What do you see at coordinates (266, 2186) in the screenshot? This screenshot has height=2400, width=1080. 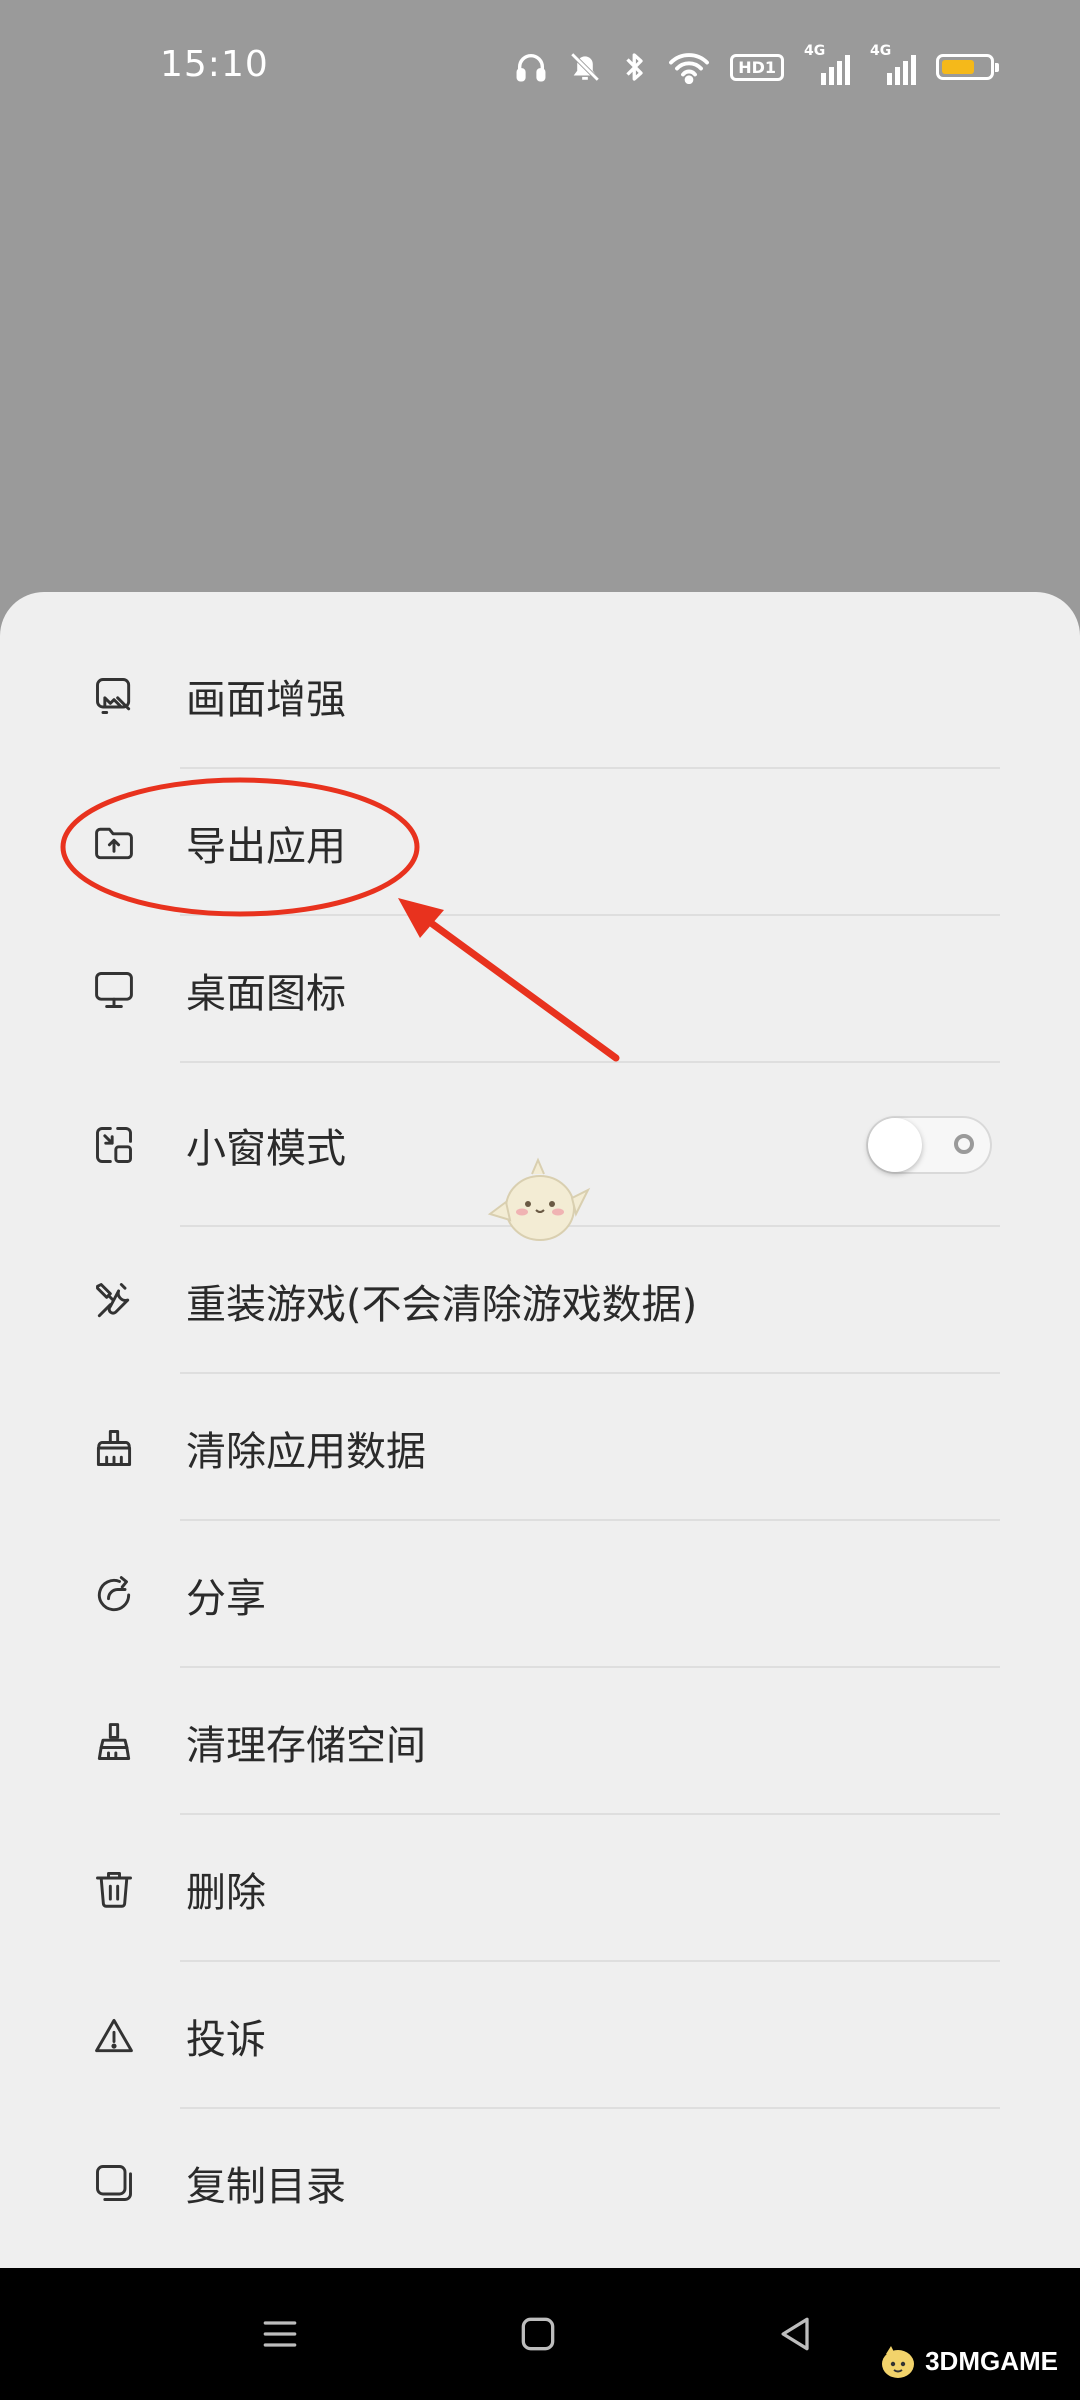 I see `menu-item-label: 复制目录` at bounding box center [266, 2186].